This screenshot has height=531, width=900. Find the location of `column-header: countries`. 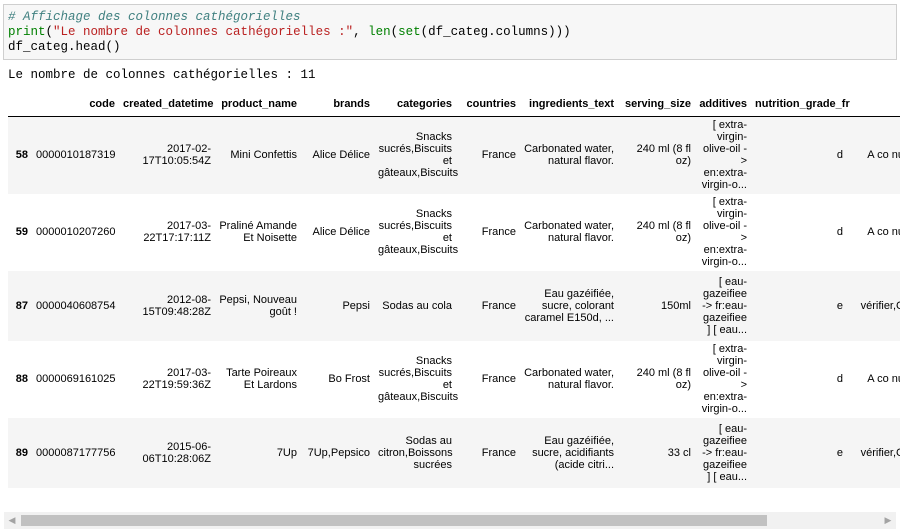

column-header: countries is located at coordinates (488, 104).